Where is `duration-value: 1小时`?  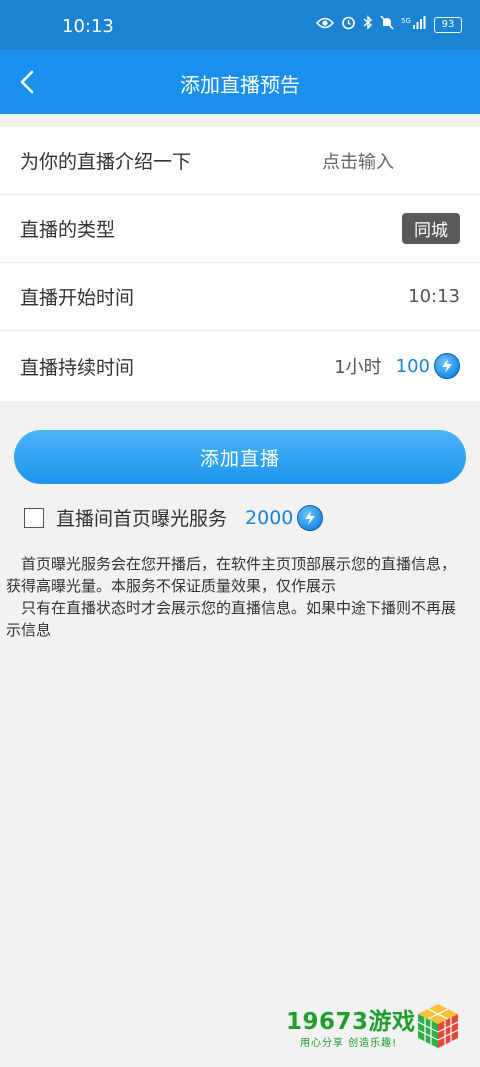 duration-value: 1小时 is located at coordinates (357, 366).